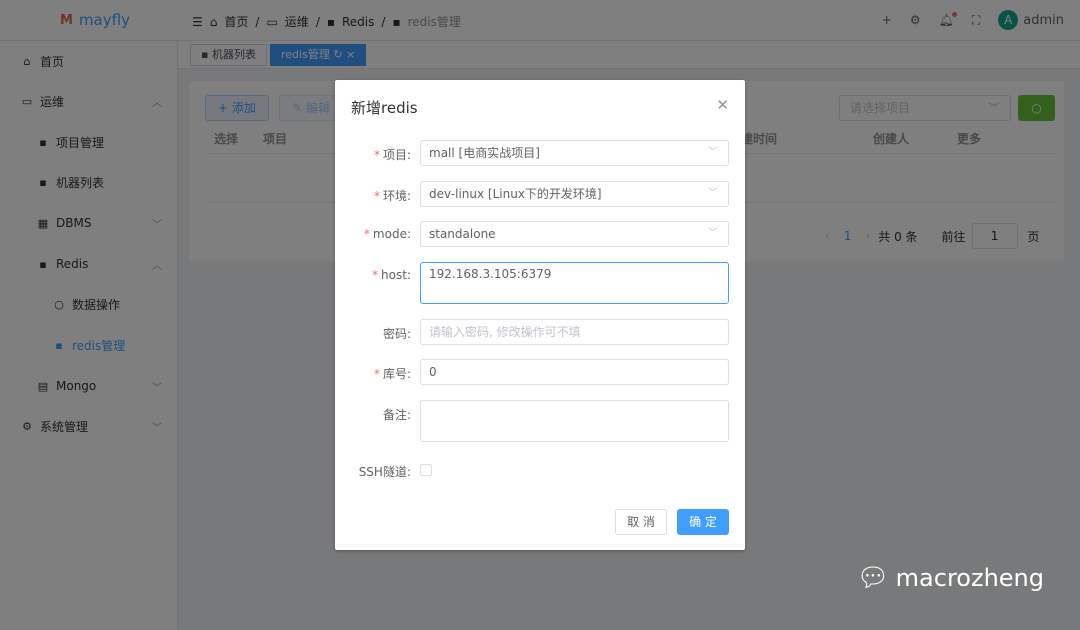 This screenshot has width=1080, height=630. I want to click on close-icon: ✕, so click(722, 105).